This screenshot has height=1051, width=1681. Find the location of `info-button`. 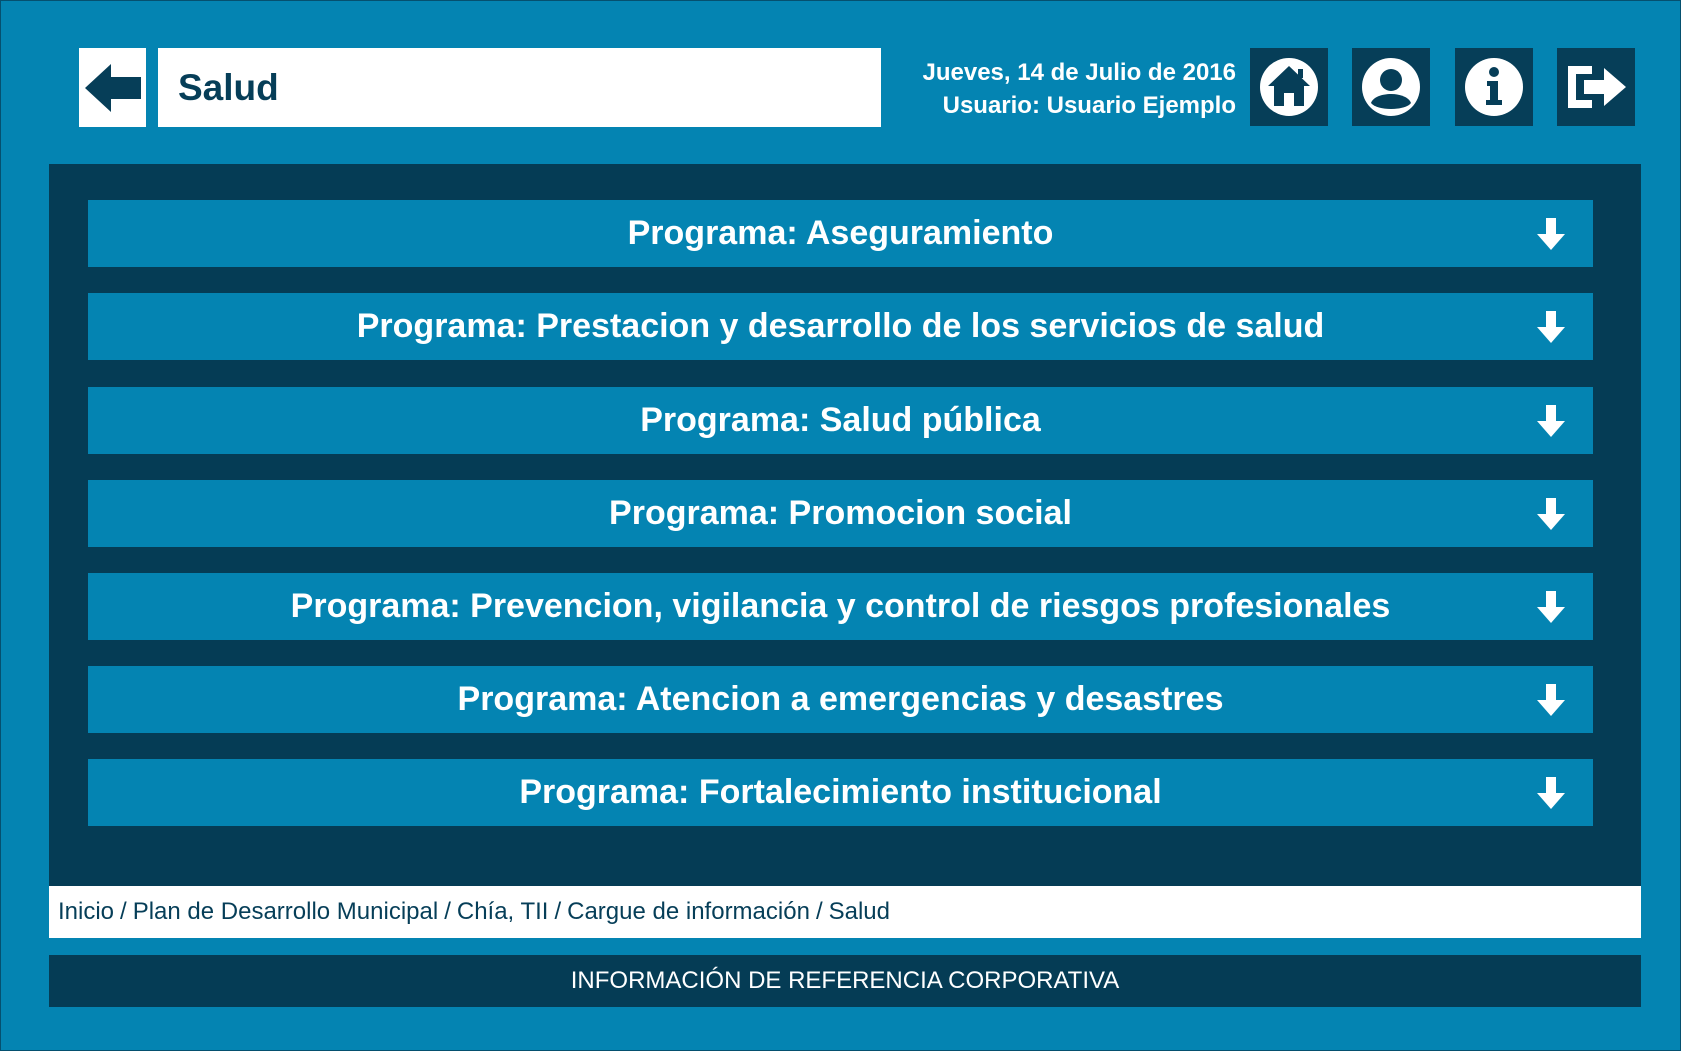

info-button is located at coordinates (1494, 87).